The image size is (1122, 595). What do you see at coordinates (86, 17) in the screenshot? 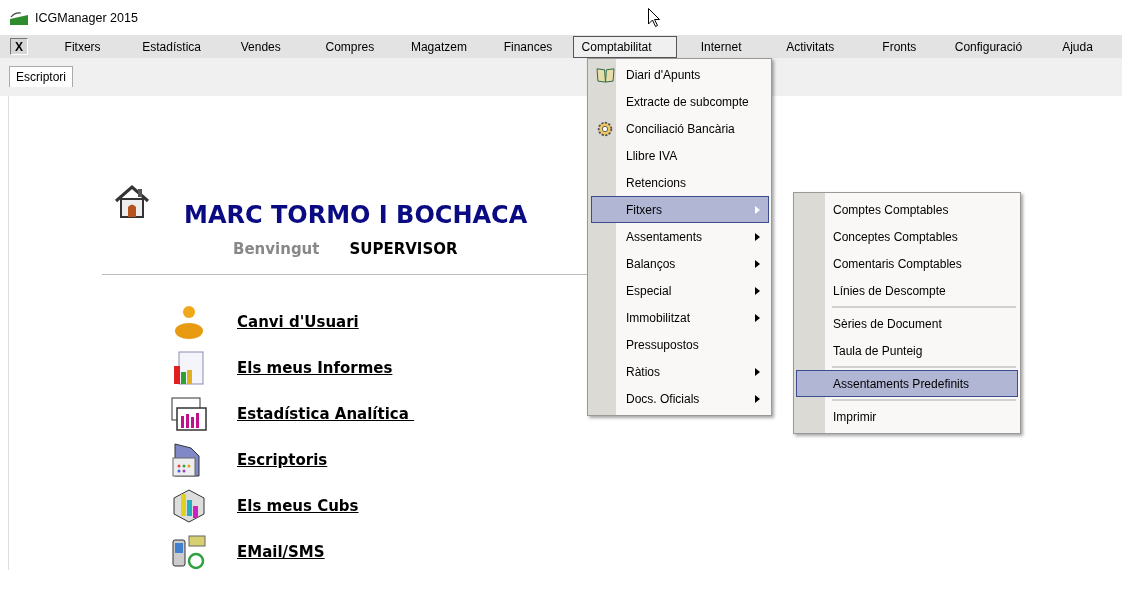
I see `window-title: ICGManager 2015` at bounding box center [86, 17].